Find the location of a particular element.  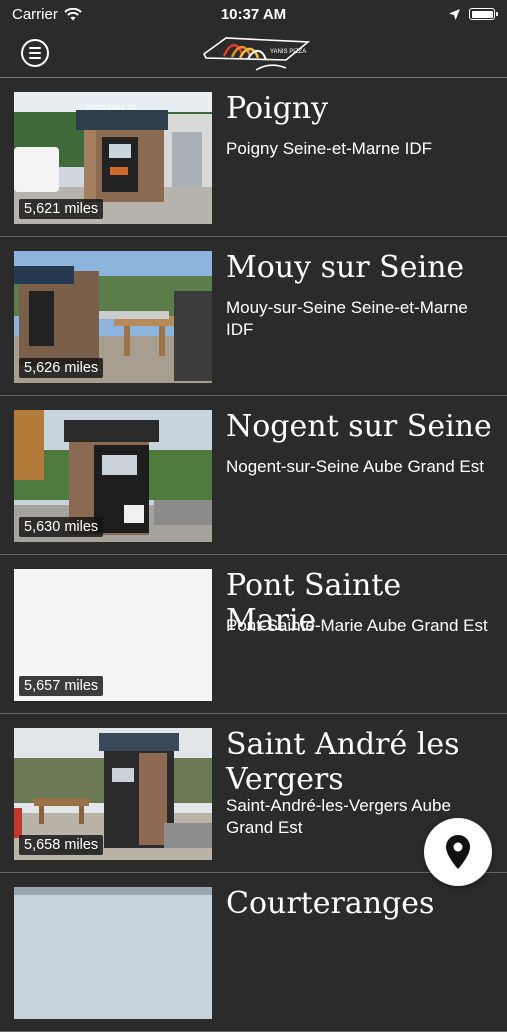

carrier-label: Carrier is located at coordinates (35, 14).